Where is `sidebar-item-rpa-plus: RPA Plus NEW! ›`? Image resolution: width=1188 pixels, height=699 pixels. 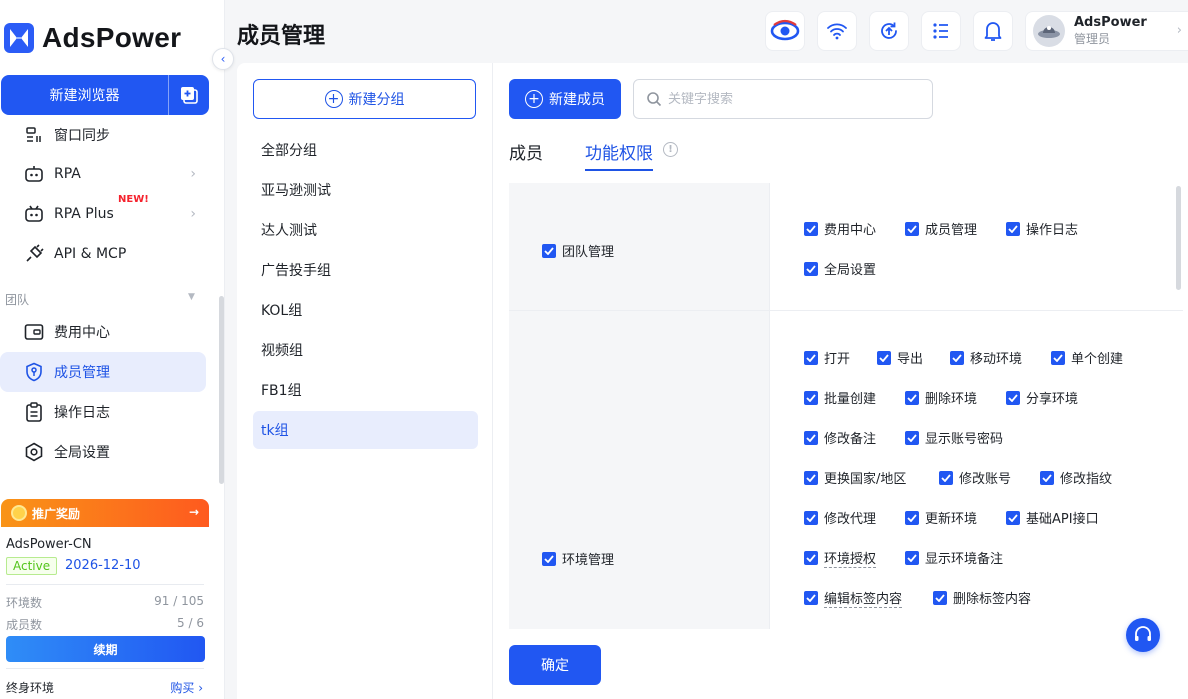
sidebar-item-rpa-plus: RPA Plus NEW! › is located at coordinates (103, 214).